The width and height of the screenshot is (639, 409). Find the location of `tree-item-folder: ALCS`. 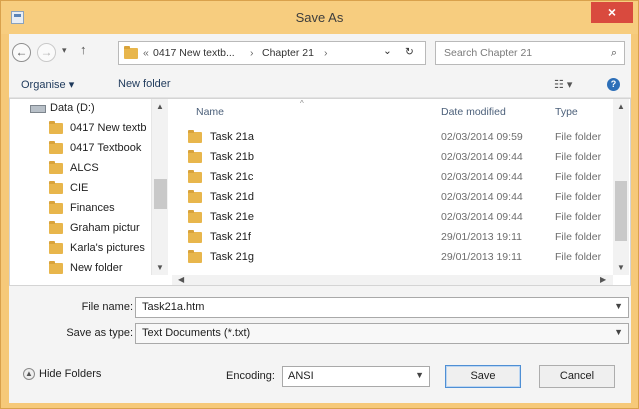

tree-item-folder: ALCS is located at coordinates (80, 168).